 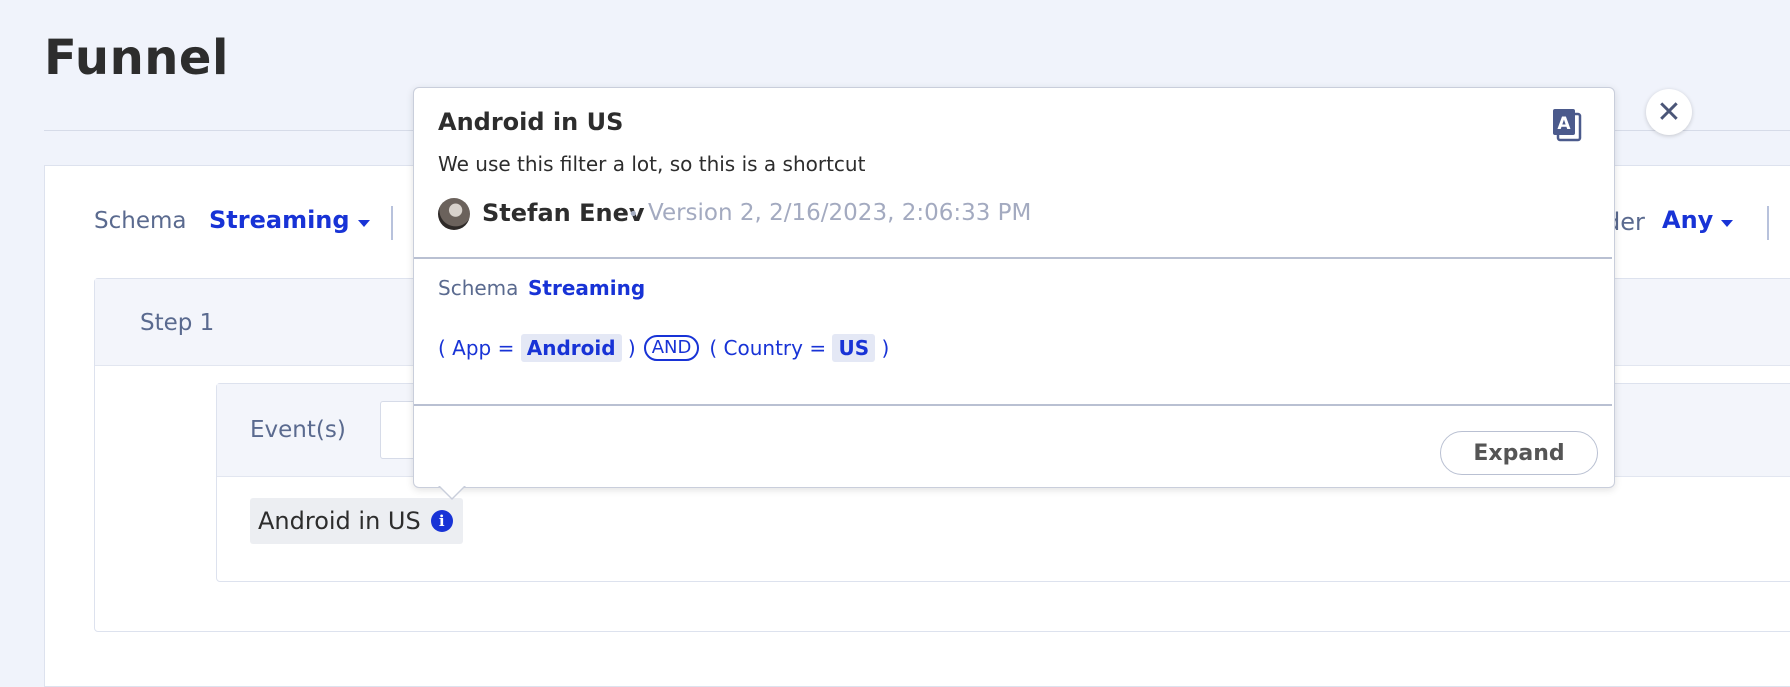 I want to click on filter-field: App, so click(x=472, y=348).